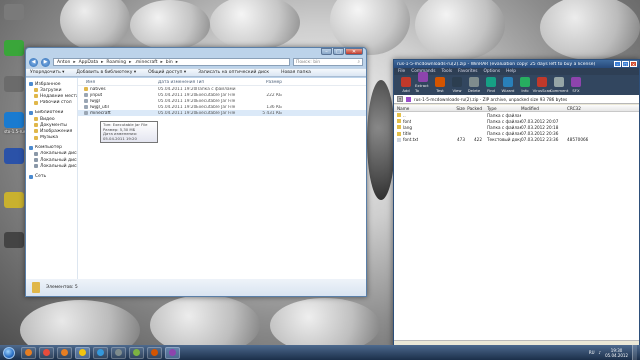 This screenshot has height=360, width=640. Describe the element at coordinates (36, 287) in the screenshot. I see `folder-icon` at that location.